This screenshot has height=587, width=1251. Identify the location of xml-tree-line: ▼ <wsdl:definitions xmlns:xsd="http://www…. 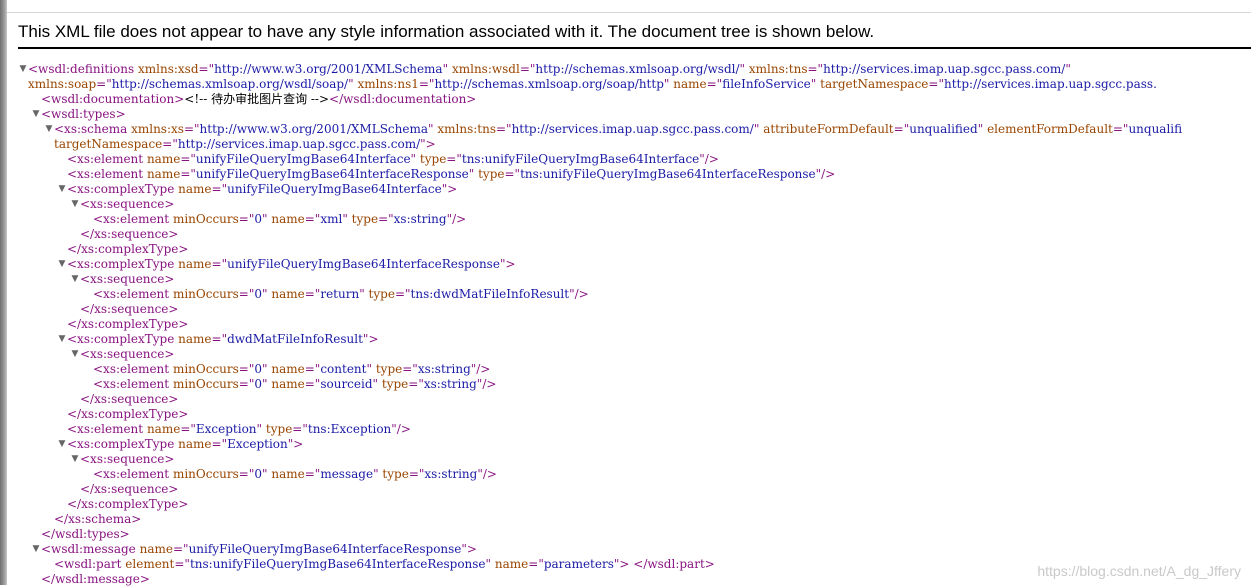
(625, 69).